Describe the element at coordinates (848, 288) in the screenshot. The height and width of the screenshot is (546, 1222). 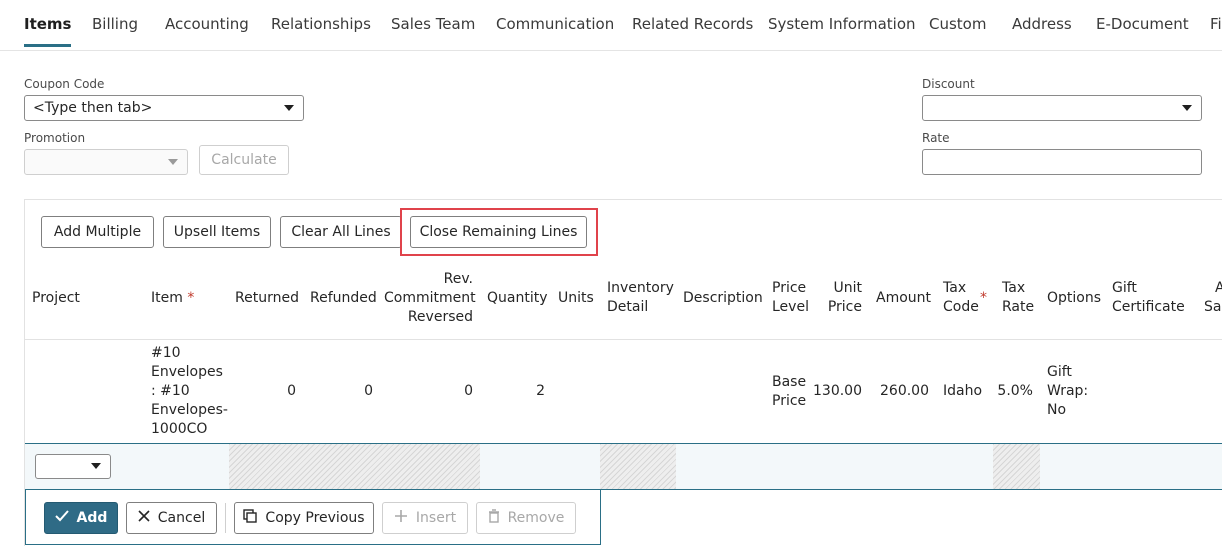
I see `col-unit-price-line-1: Unit` at that location.